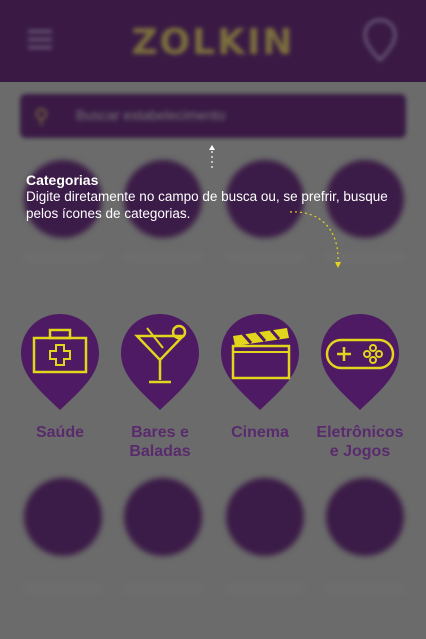  Describe the element at coordinates (160, 362) in the screenshot. I see `cocktail-icon` at that location.